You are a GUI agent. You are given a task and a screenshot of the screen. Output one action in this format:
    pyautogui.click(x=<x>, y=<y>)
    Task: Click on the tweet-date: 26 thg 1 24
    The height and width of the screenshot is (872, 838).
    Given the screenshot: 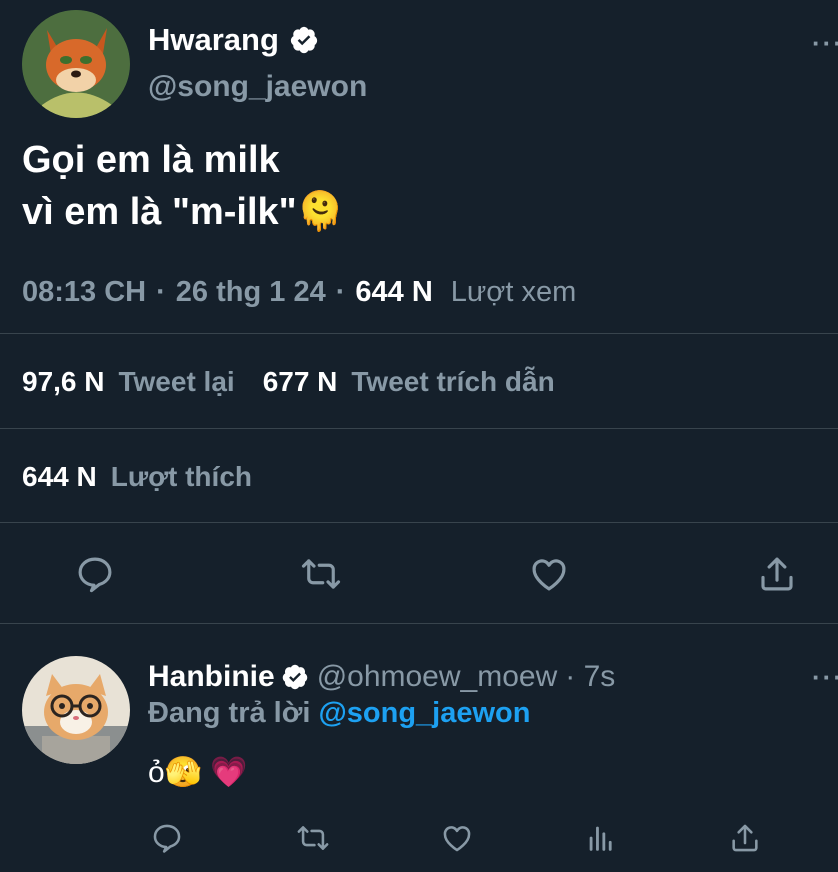 What is the action you would take?
    pyautogui.click(x=251, y=292)
    